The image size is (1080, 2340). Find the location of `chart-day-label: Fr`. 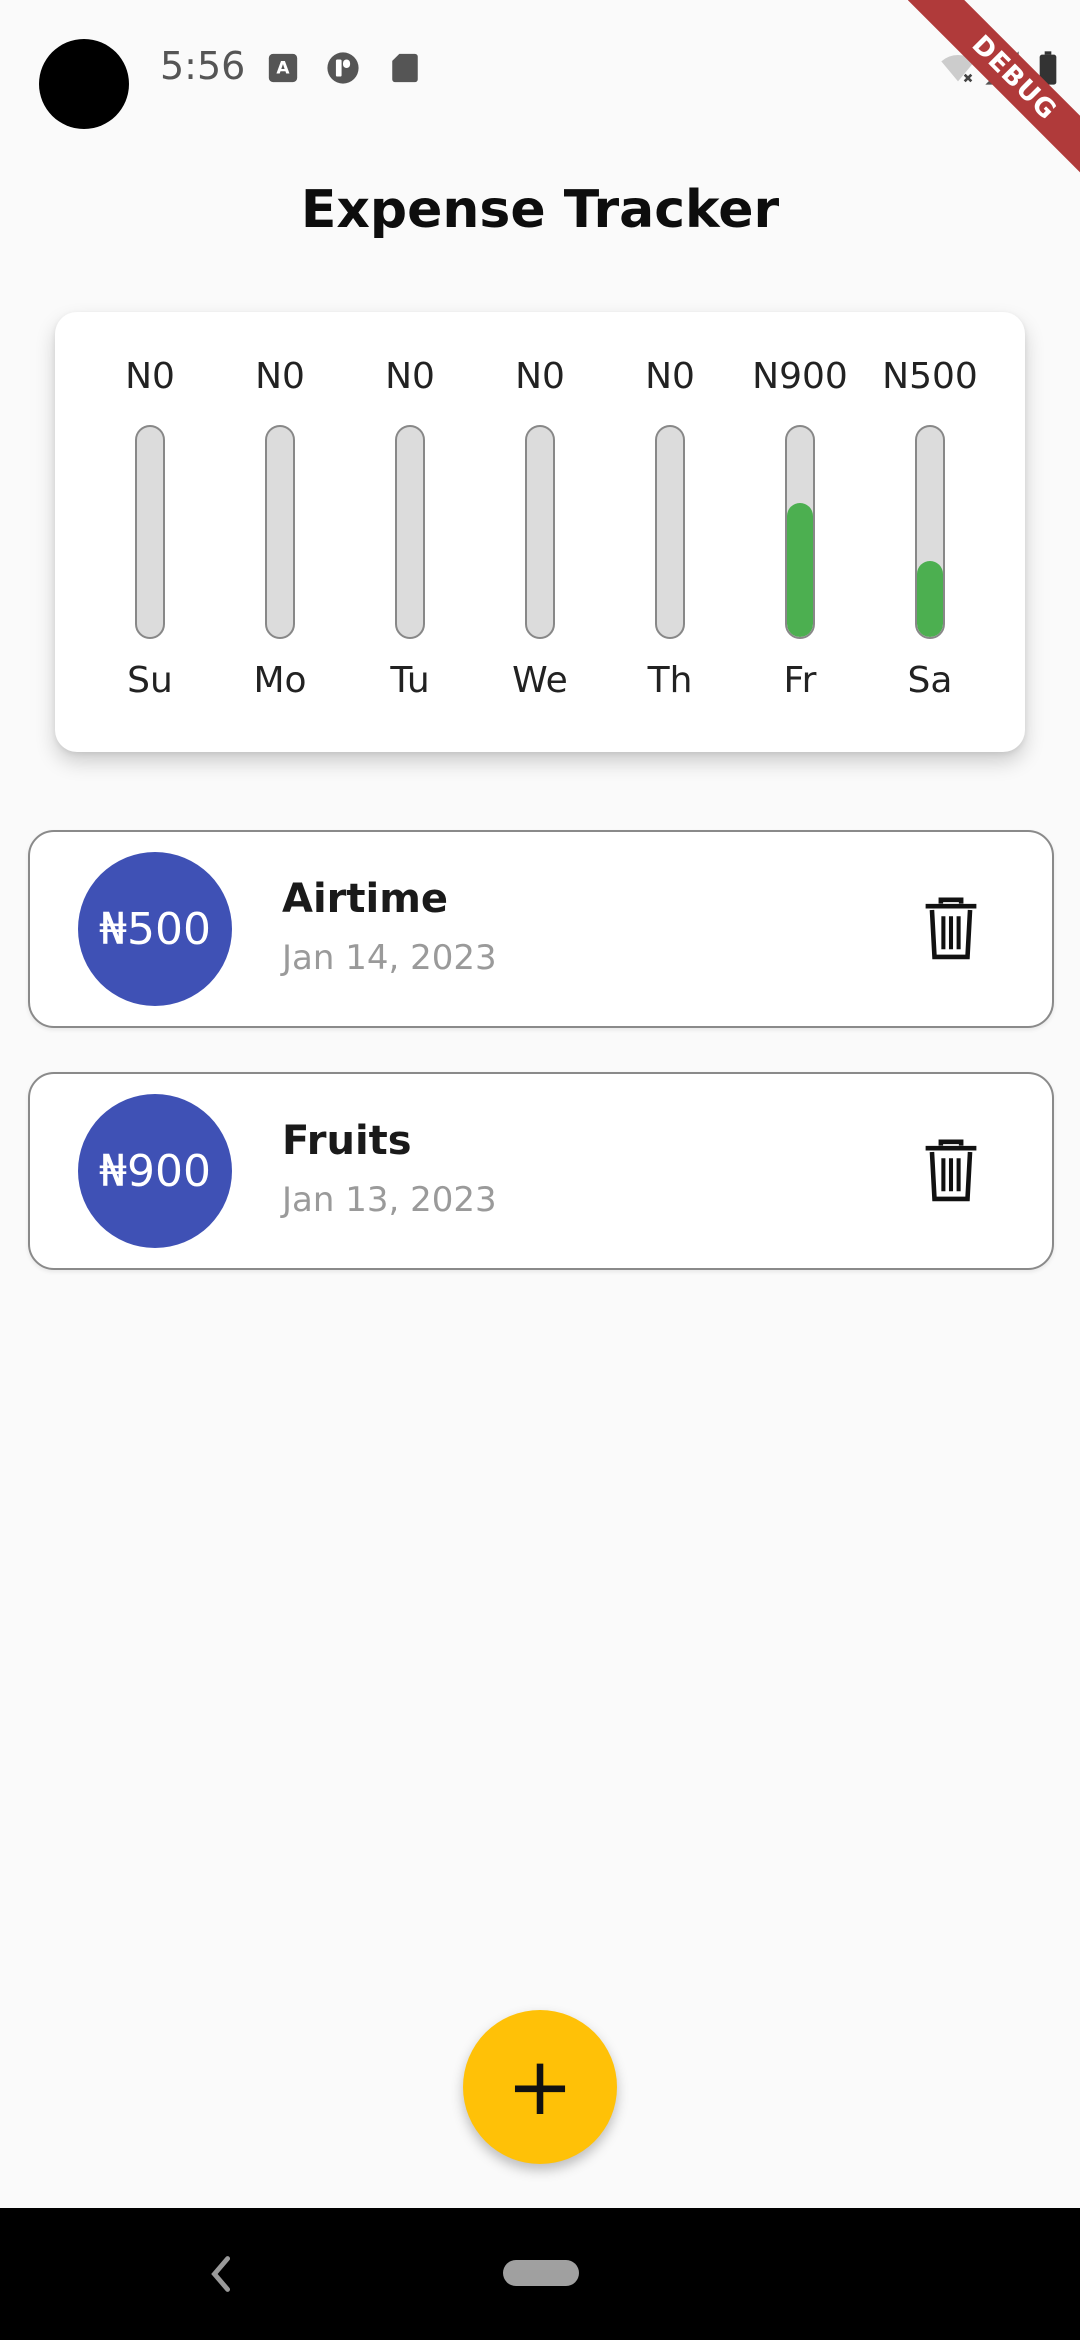

chart-day-label: Fr is located at coordinates (800, 680).